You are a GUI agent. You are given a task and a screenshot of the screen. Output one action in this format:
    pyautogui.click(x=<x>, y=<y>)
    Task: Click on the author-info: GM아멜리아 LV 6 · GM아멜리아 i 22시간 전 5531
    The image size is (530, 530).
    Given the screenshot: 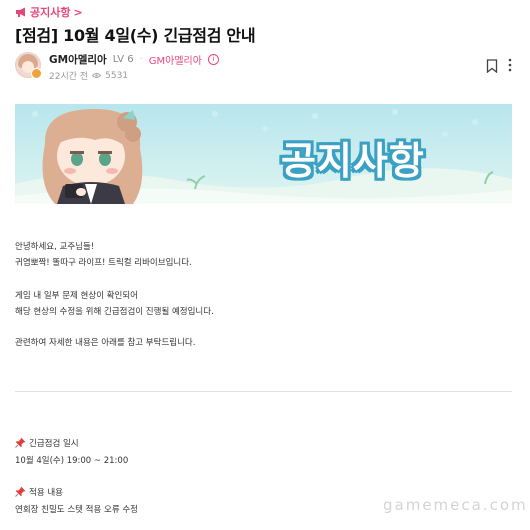 What is the action you would take?
    pyautogui.click(x=117, y=67)
    